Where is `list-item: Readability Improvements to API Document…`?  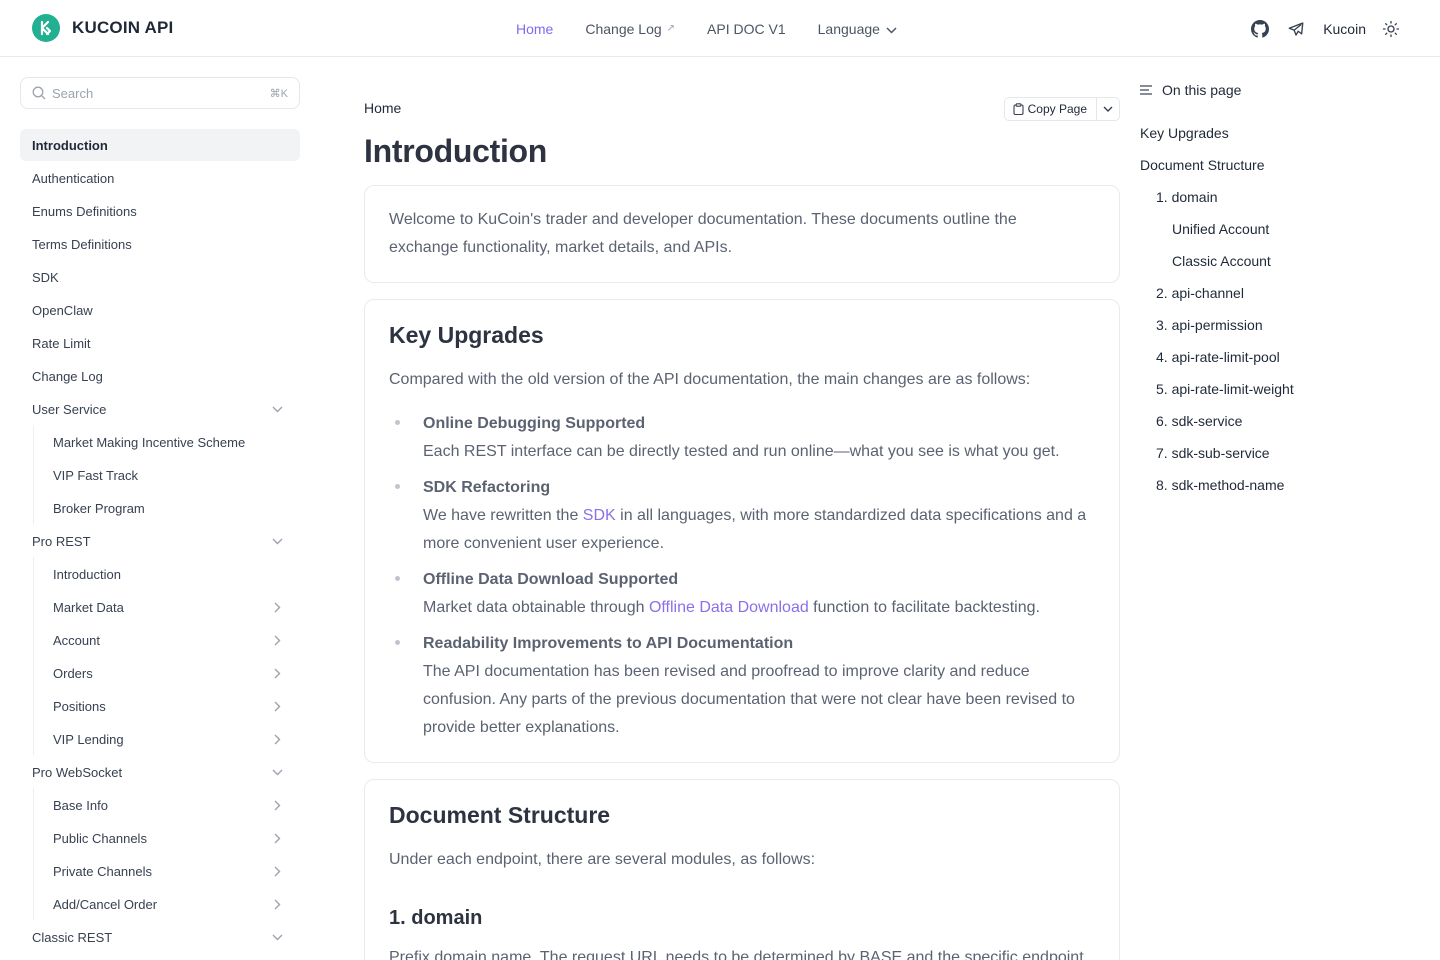
list-item: Readability Improvements to API Document… is located at coordinates (743, 686).